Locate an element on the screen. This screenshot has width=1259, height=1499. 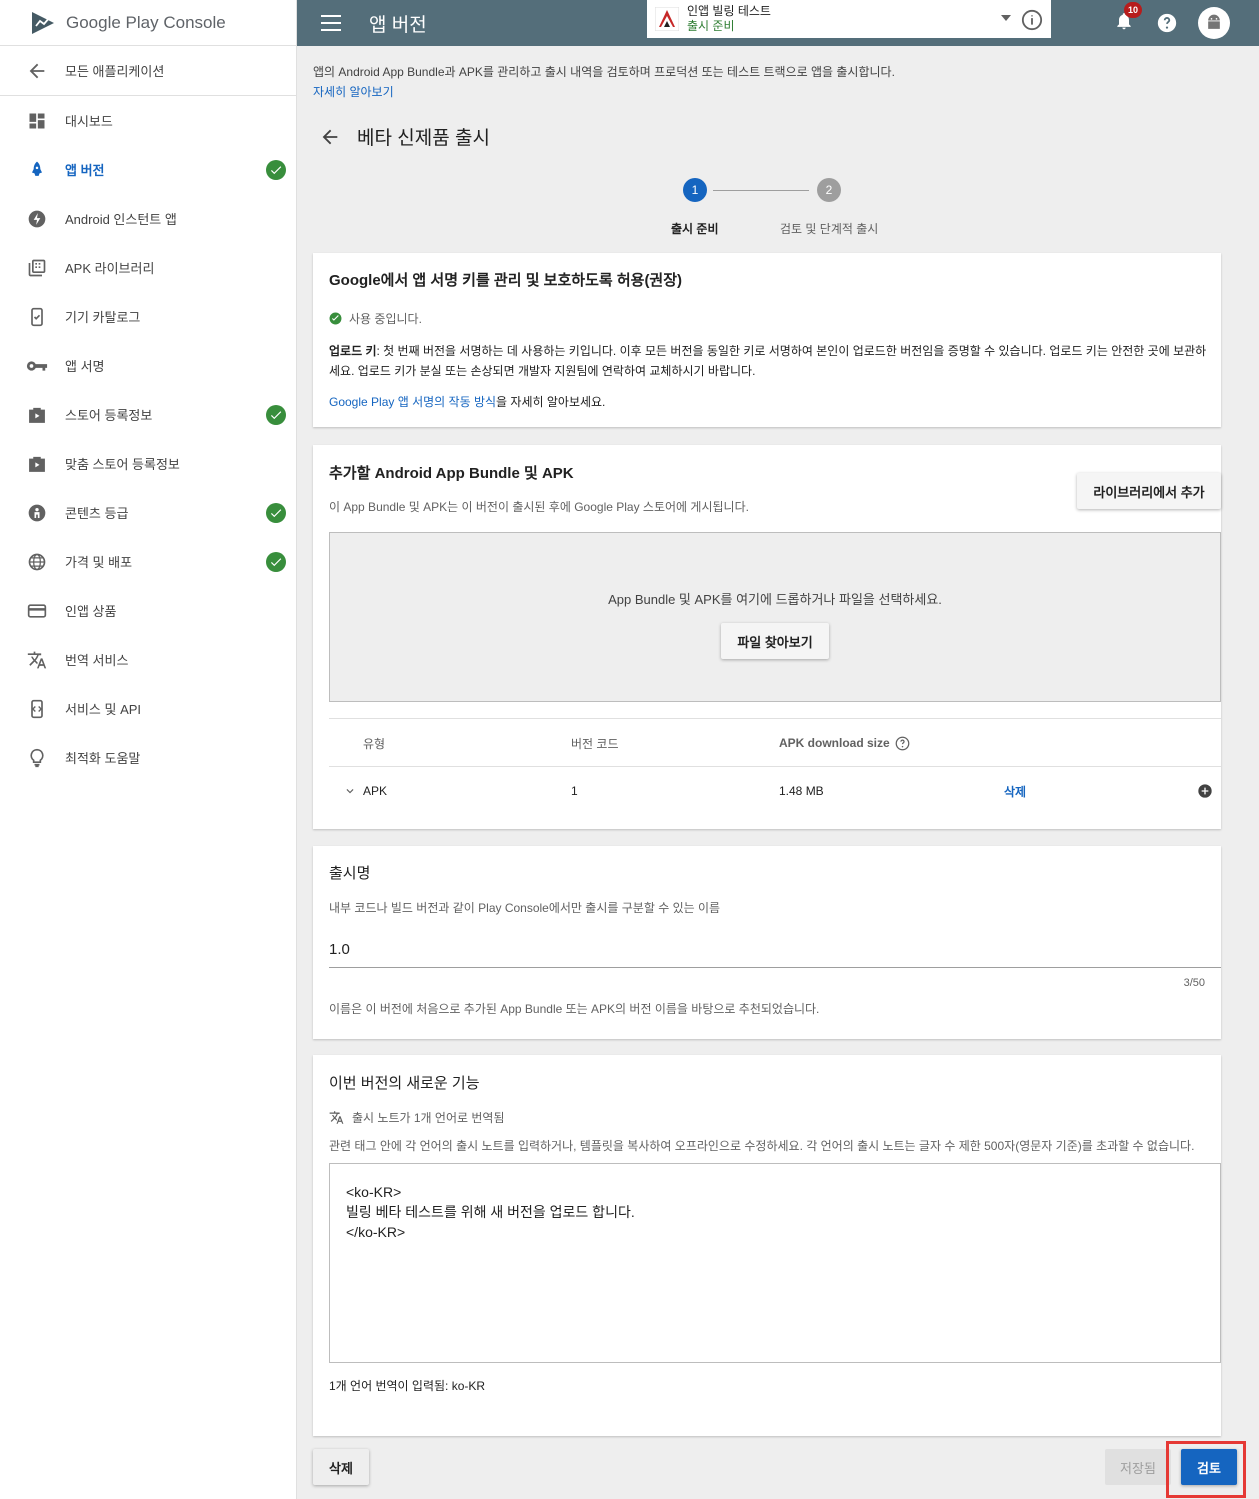
sidebar-item-store-listing: 스토어 등록정보 is located at coordinates (148, 414).